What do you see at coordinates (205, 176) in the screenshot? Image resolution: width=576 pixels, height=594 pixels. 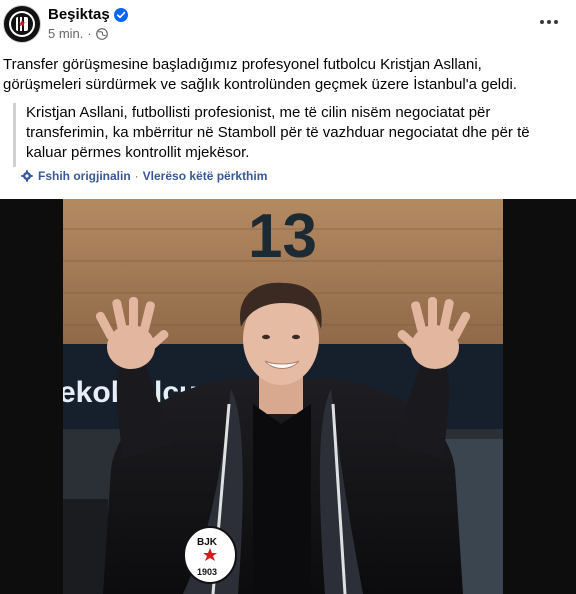 I see `rate-translation-link: Vlerëso këtë përkthim` at bounding box center [205, 176].